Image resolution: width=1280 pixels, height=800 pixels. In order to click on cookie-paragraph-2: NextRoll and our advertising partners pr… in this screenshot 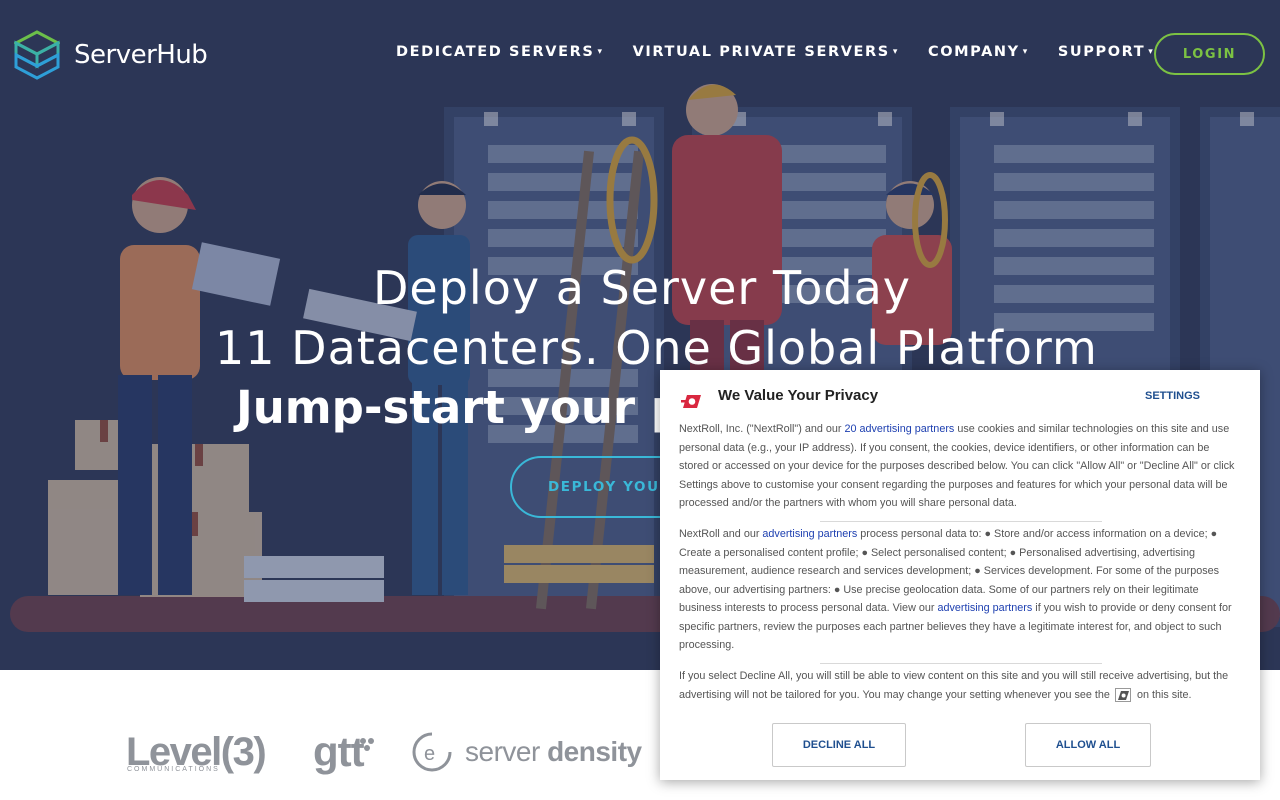, I will do `click(960, 590)`.